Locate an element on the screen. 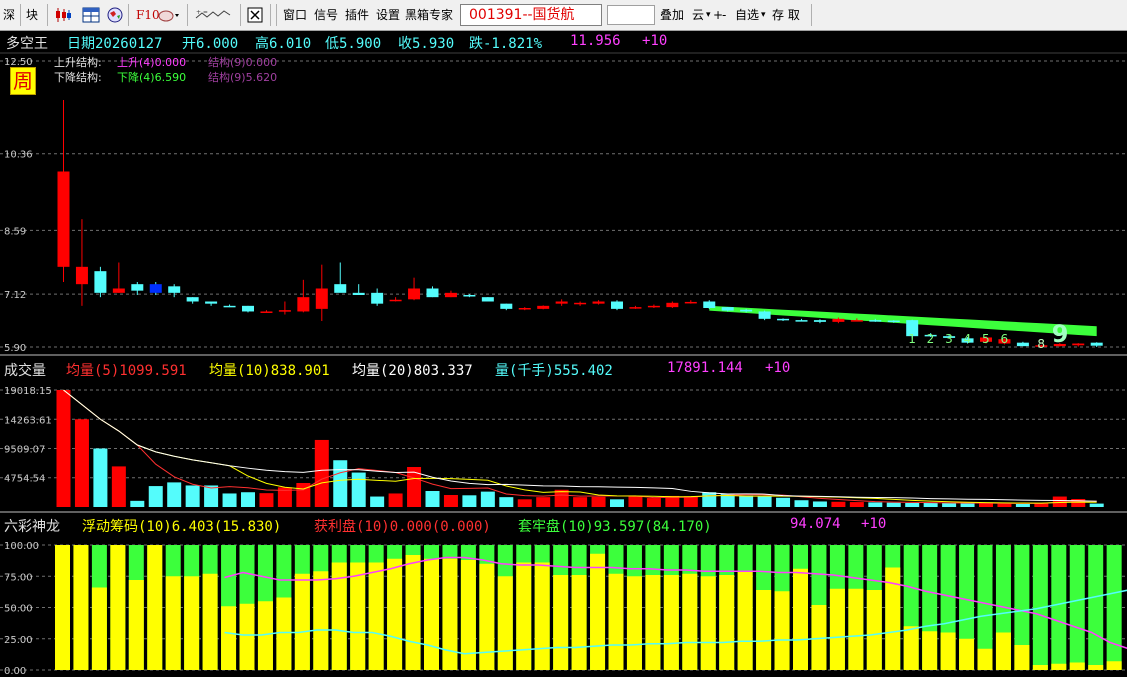 The width and height of the screenshot is (1127, 677). menu-settings: 设置 is located at coordinates (388, 15).